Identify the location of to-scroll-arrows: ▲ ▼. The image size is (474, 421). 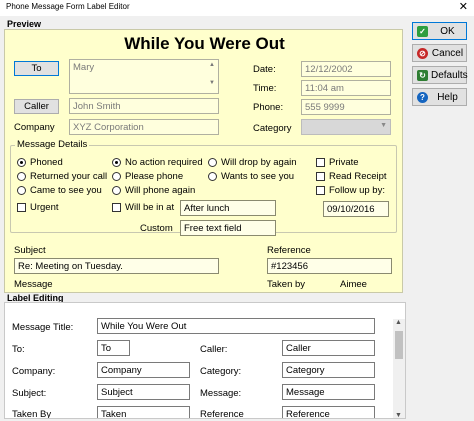
(212, 76).